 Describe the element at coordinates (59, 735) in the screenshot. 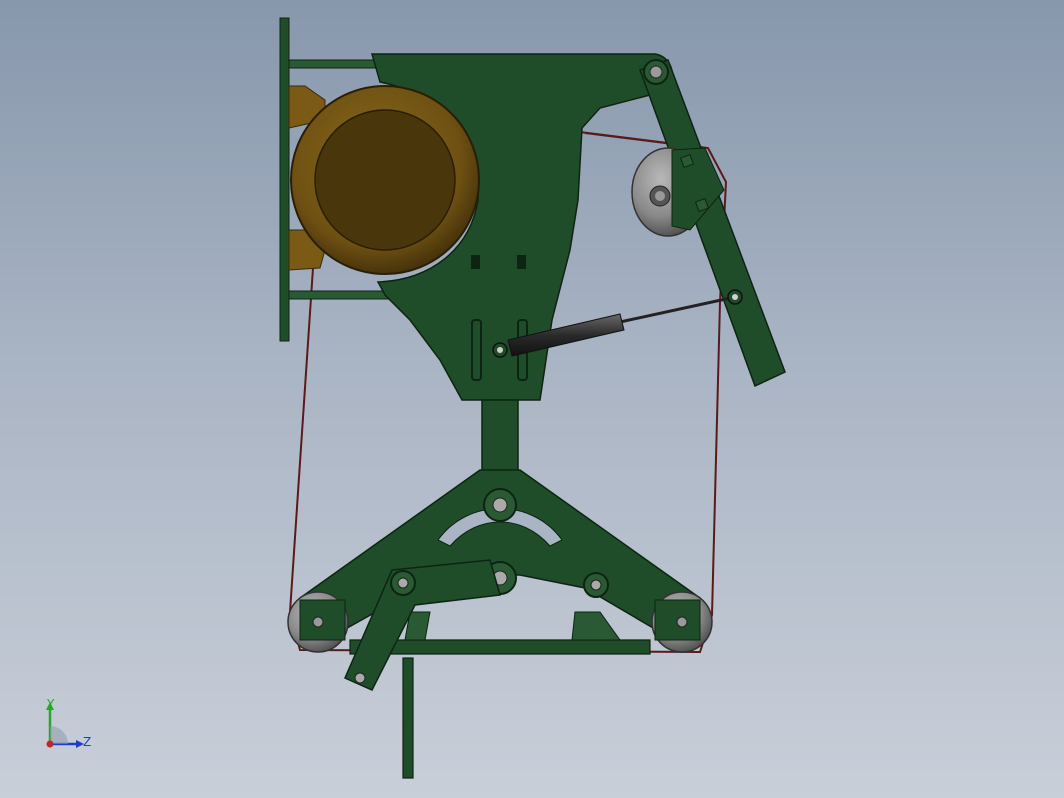

I see `triad-plane` at that location.